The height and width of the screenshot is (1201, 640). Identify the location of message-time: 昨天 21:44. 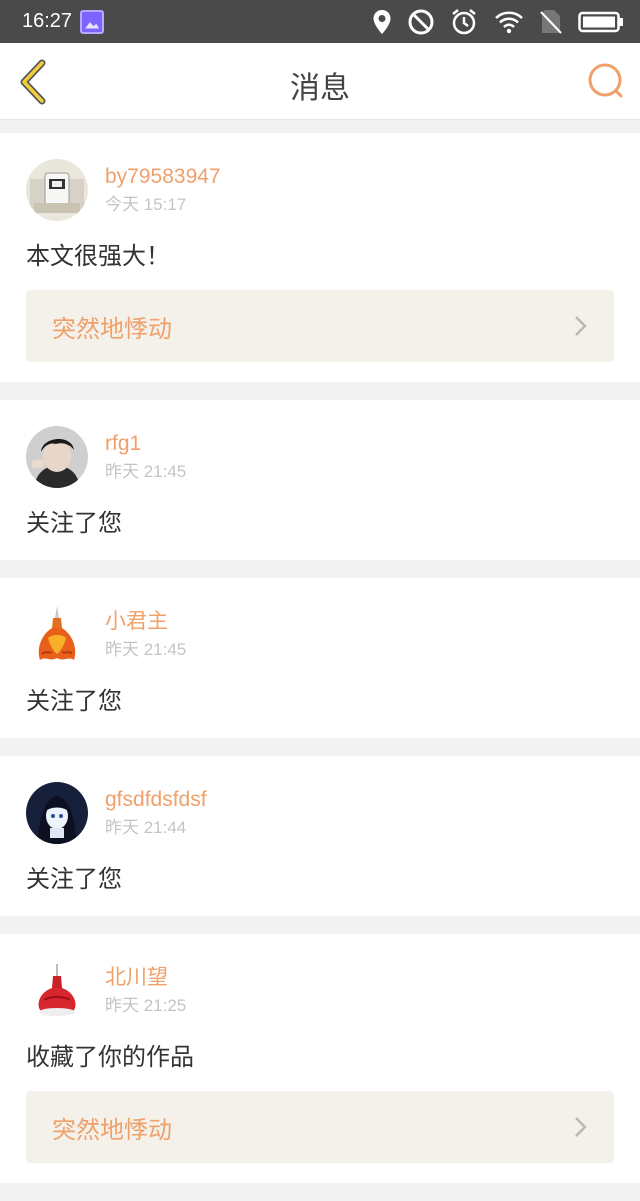
(146, 827).